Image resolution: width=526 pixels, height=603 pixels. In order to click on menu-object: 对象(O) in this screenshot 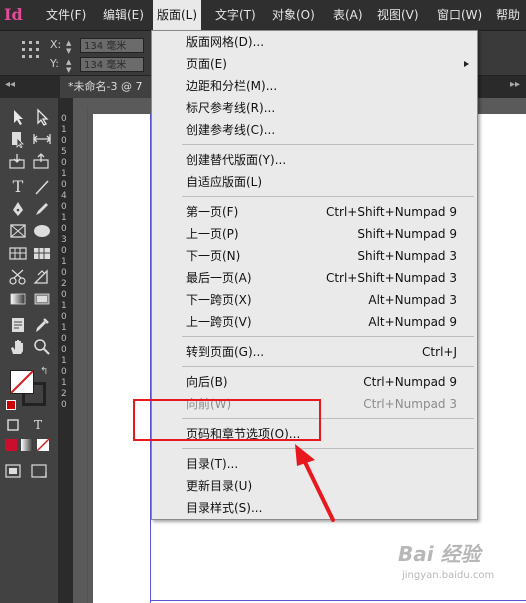, I will do `click(293, 15)`.